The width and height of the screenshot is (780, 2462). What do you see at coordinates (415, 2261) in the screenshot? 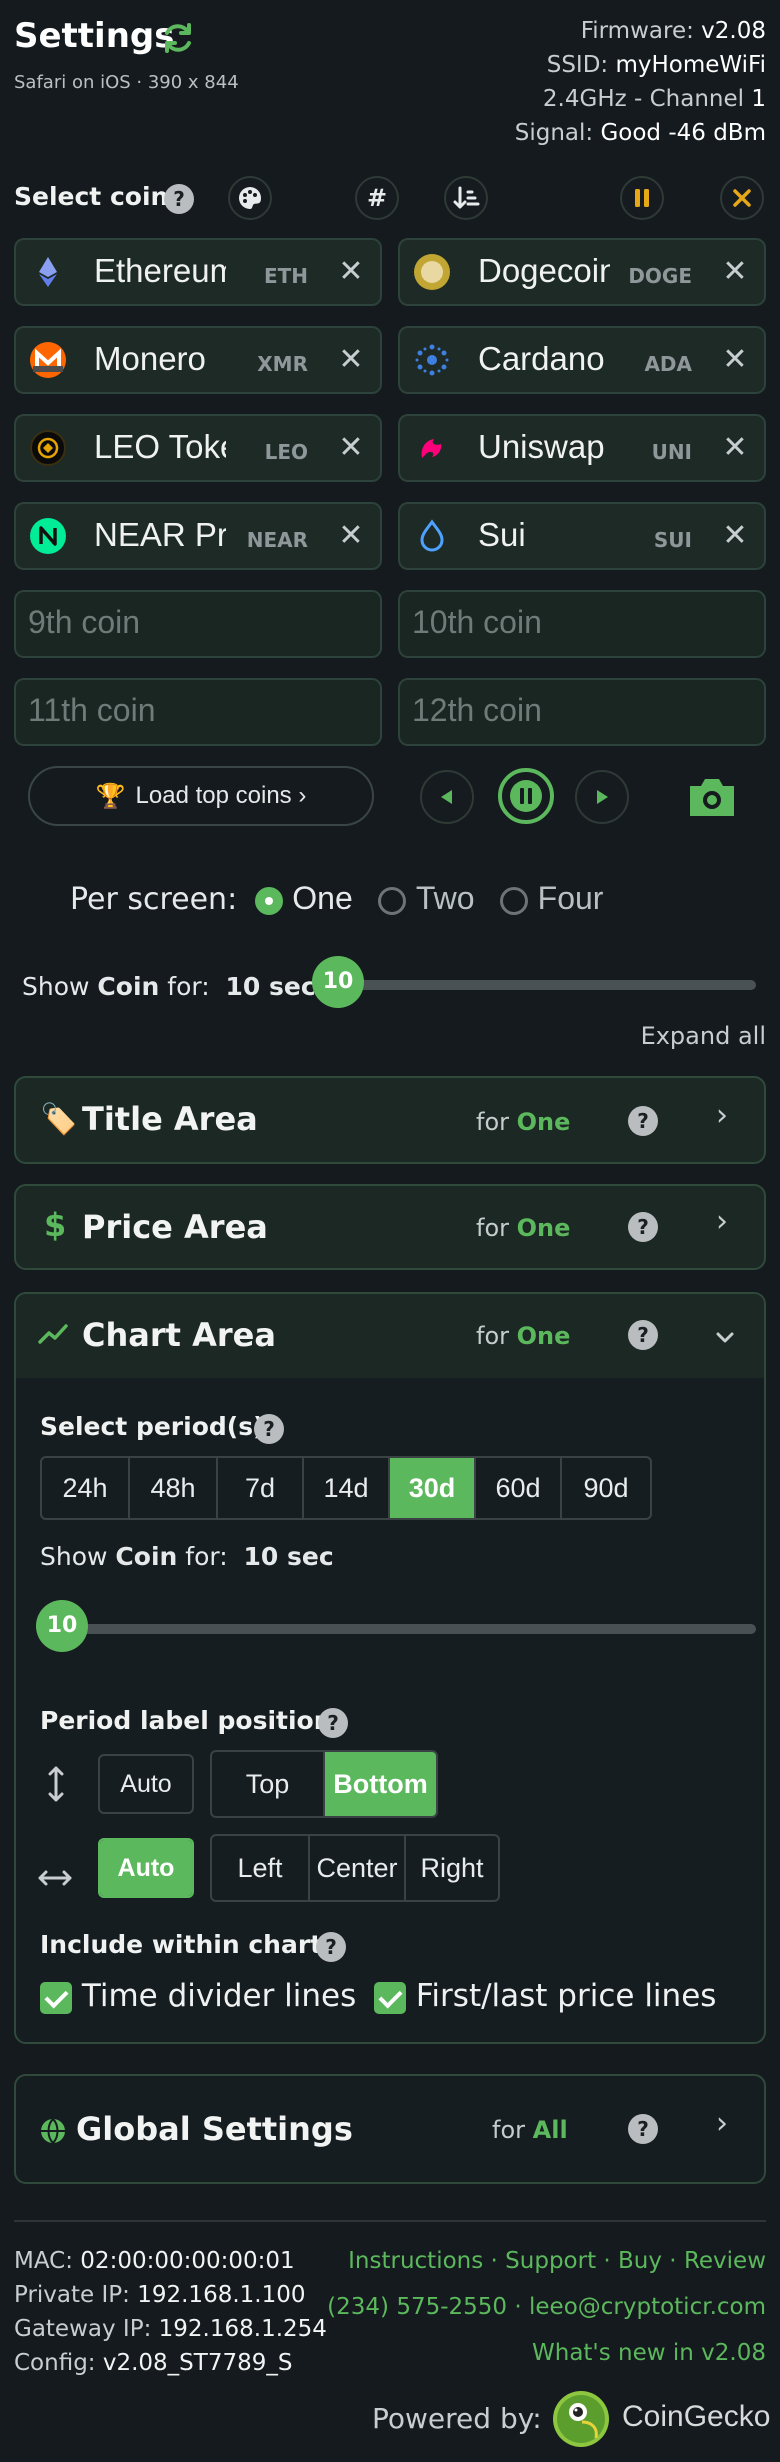
I see `instructions-link: Instructions` at bounding box center [415, 2261].